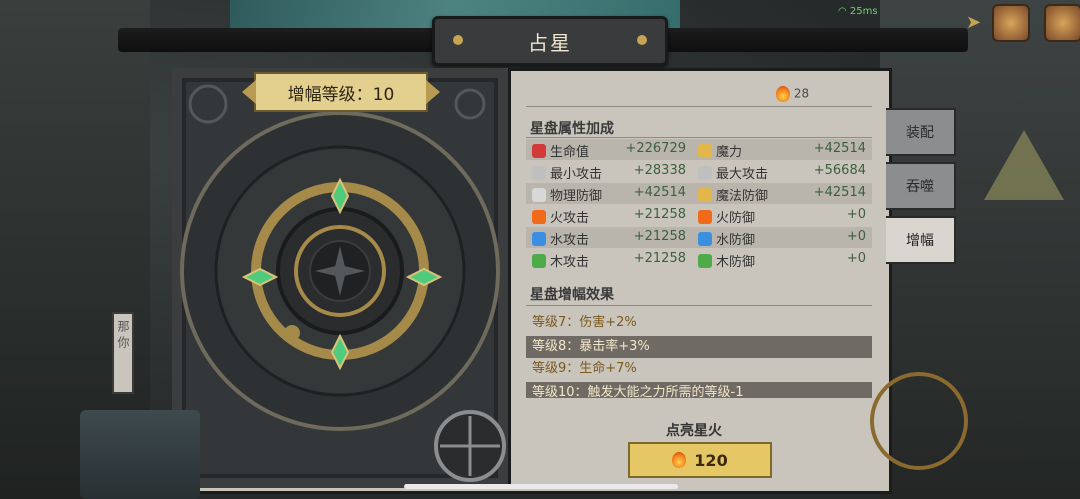 The height and width of the screenshot is (499, 1080). What do you see at coordinates (729, 152) in the screenshot?
I see `attribute-label: 魔力` at bounding box center [729, 152].